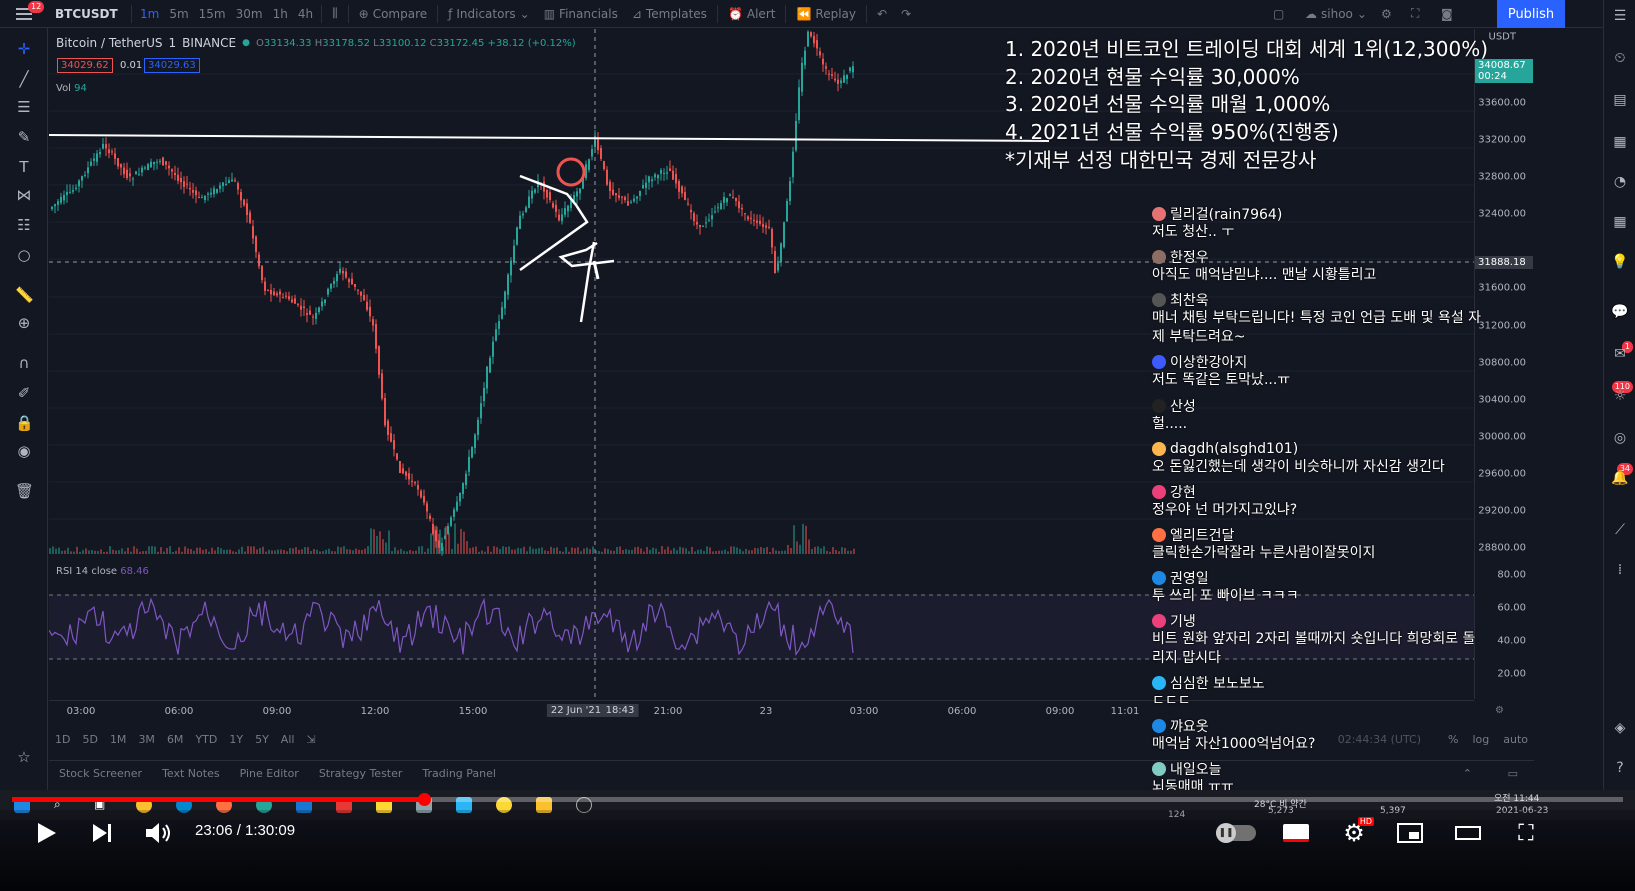 The image size is (1635, 891). What do you see at coordinates (262, 739) in the screenshot?
I see `range-5y: 5Y` at bounding box center [262, 739].